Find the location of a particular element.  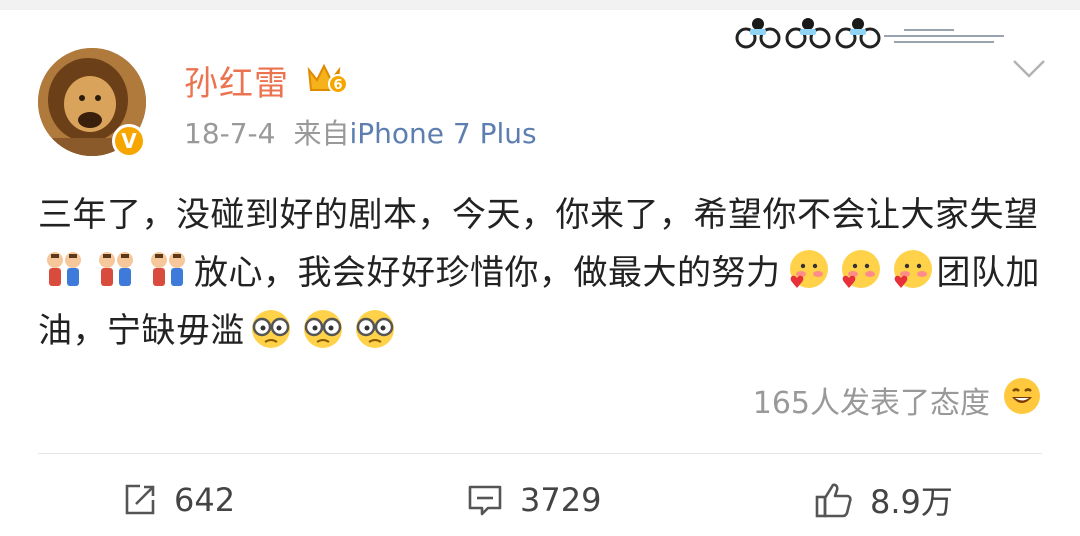

like-button: 8.9万 is located at coordinates (883, 500).